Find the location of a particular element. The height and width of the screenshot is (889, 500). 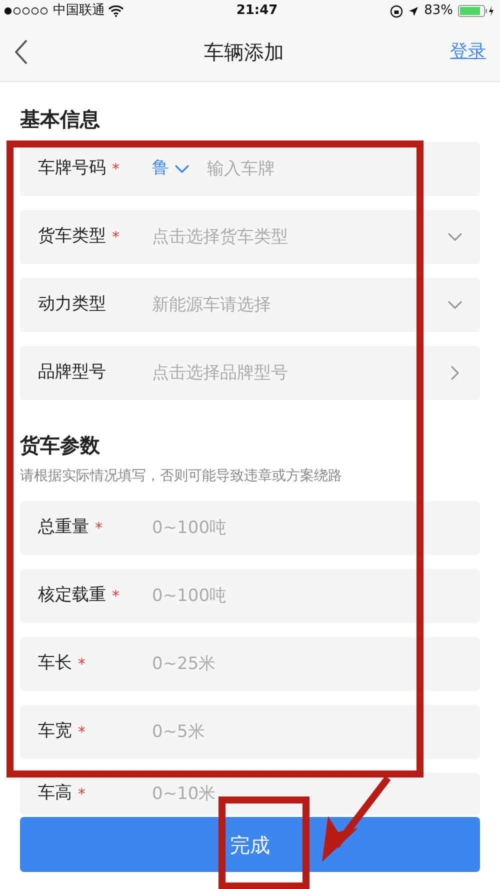

section-title: 基本信息 is located at coordinates (60, 119).